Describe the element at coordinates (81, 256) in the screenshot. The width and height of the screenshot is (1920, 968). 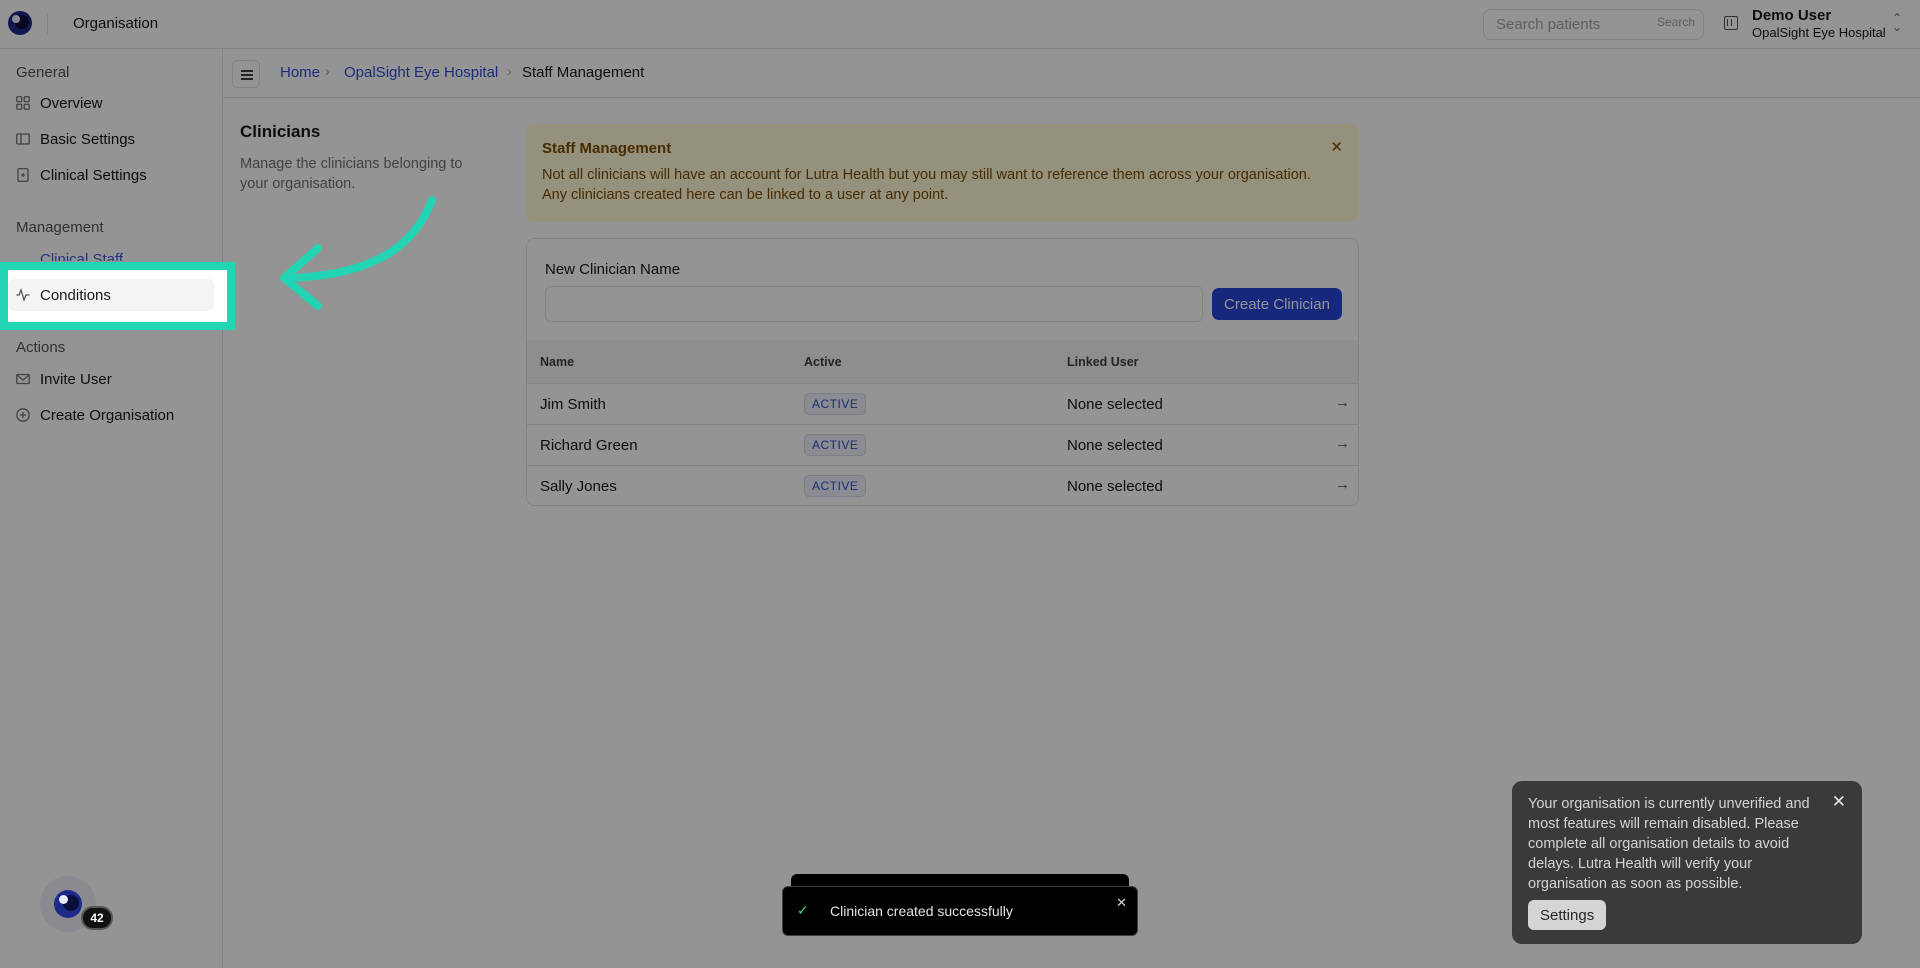
I see `sidebar-item-clinical-staff: Clinical Staff` at that location.